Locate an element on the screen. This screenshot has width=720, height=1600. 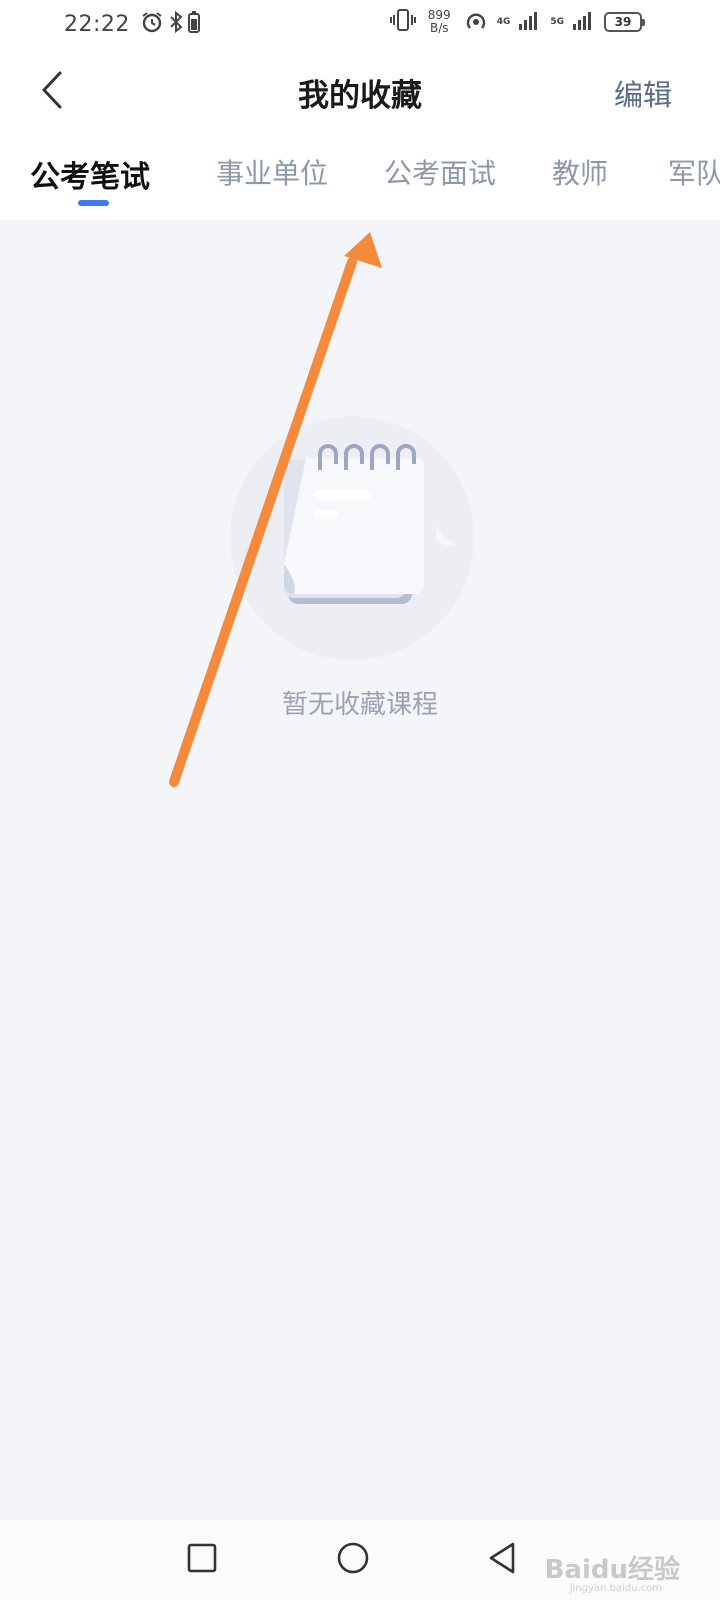
sim2-tag: 5G is located at coordinates (557, 22).